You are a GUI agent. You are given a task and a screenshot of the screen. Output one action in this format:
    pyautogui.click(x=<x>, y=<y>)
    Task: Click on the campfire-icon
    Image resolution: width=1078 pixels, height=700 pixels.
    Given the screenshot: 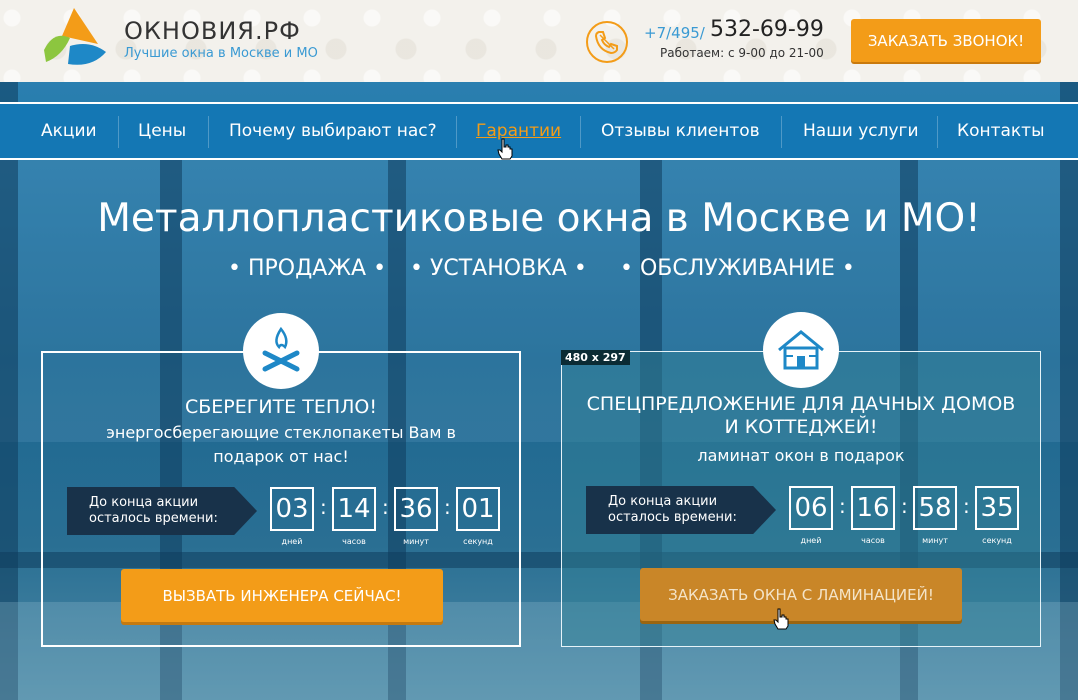 What is the action you would take?
    pyautogui.click(x=281, y=349)
    